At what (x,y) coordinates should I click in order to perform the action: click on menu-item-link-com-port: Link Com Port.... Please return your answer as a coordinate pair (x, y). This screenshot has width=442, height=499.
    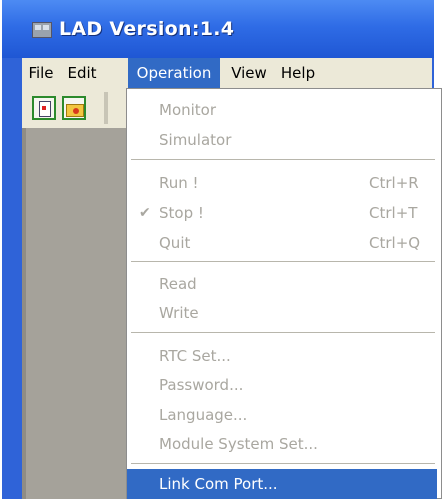
    Looking at the image, I should click on (282, 484).